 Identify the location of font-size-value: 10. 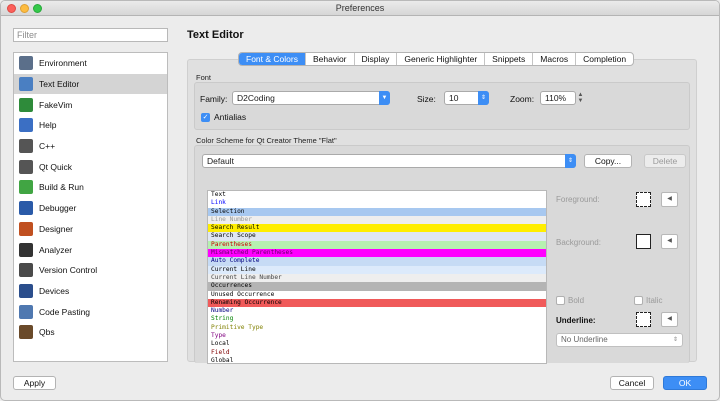
(454, 98).